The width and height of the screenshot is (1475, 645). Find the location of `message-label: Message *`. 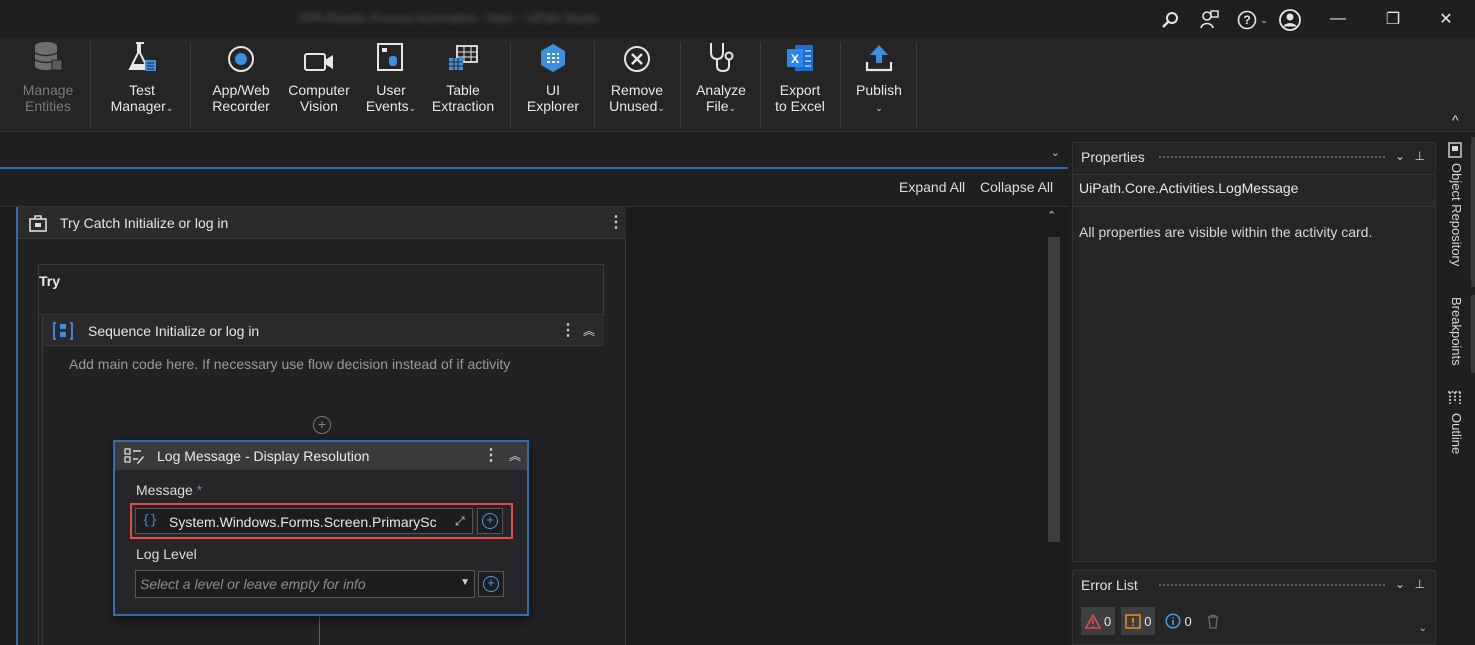

message-label: Message * is located at coordinates (169, 490).